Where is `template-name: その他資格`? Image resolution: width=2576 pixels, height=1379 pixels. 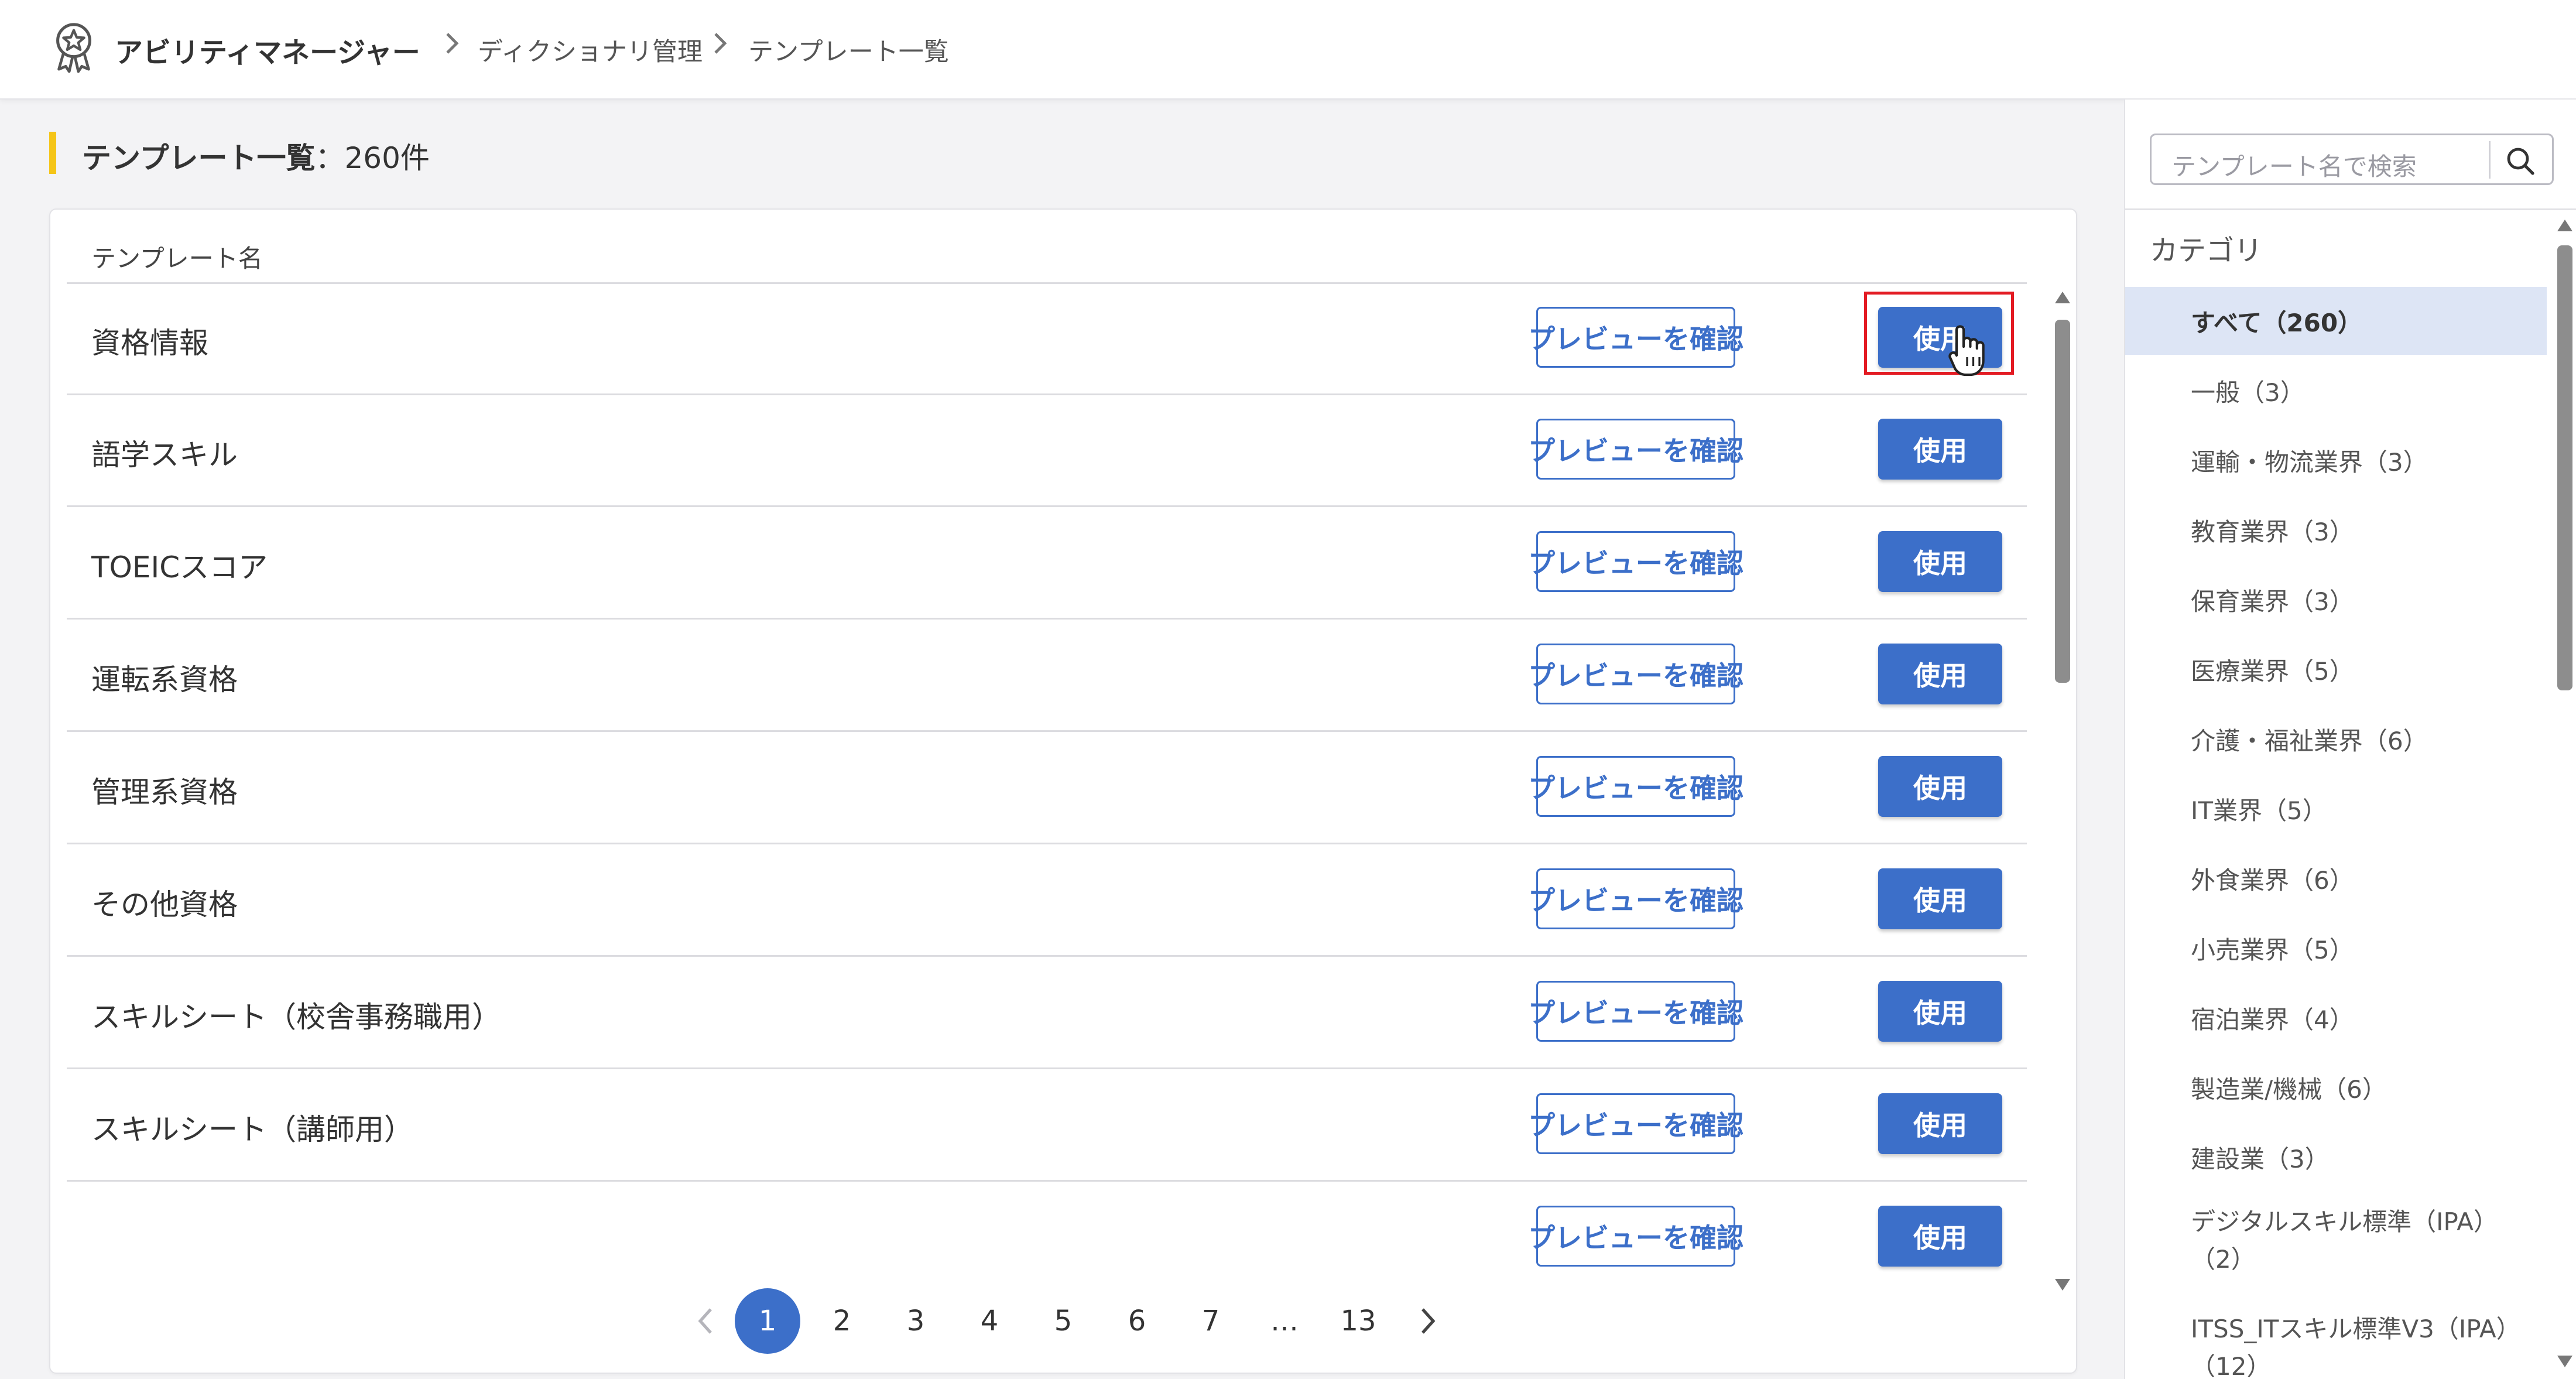 template-name: その他資格 is located at coordinates (164, 905).